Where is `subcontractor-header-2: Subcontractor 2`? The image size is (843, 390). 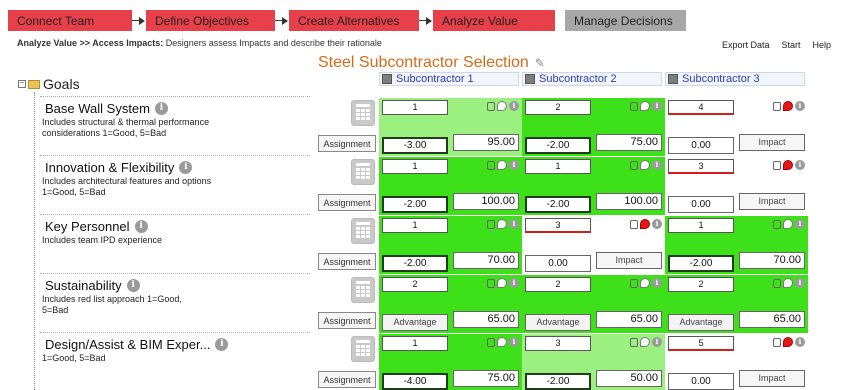 subcontractor-header-2: Subcontractor 2 is located at coordinates (592, 79).